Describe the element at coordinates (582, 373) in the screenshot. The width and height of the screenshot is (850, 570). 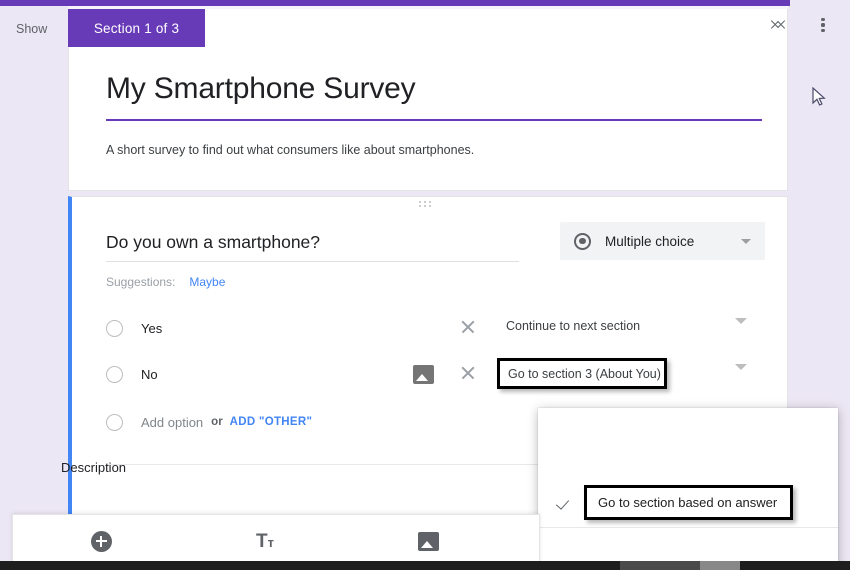
I see `branch-select-no: Go to section 3 (About You)` at that location.